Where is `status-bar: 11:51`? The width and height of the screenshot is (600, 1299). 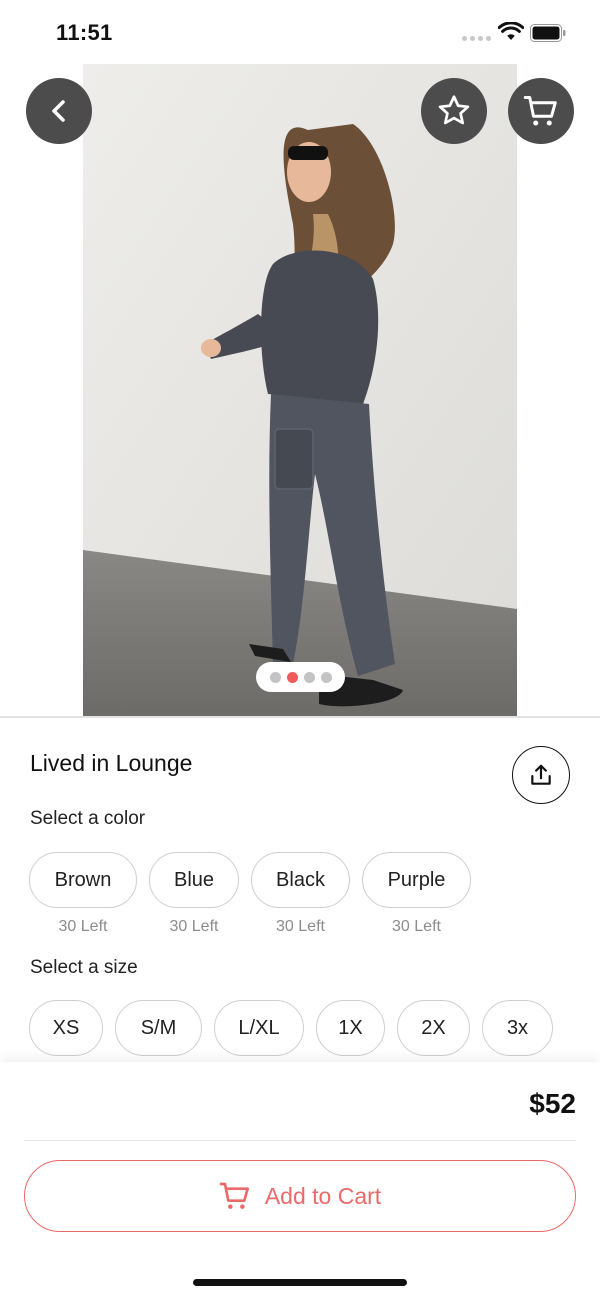 status-bar: 11:51 is located at coordinates (300, 32).